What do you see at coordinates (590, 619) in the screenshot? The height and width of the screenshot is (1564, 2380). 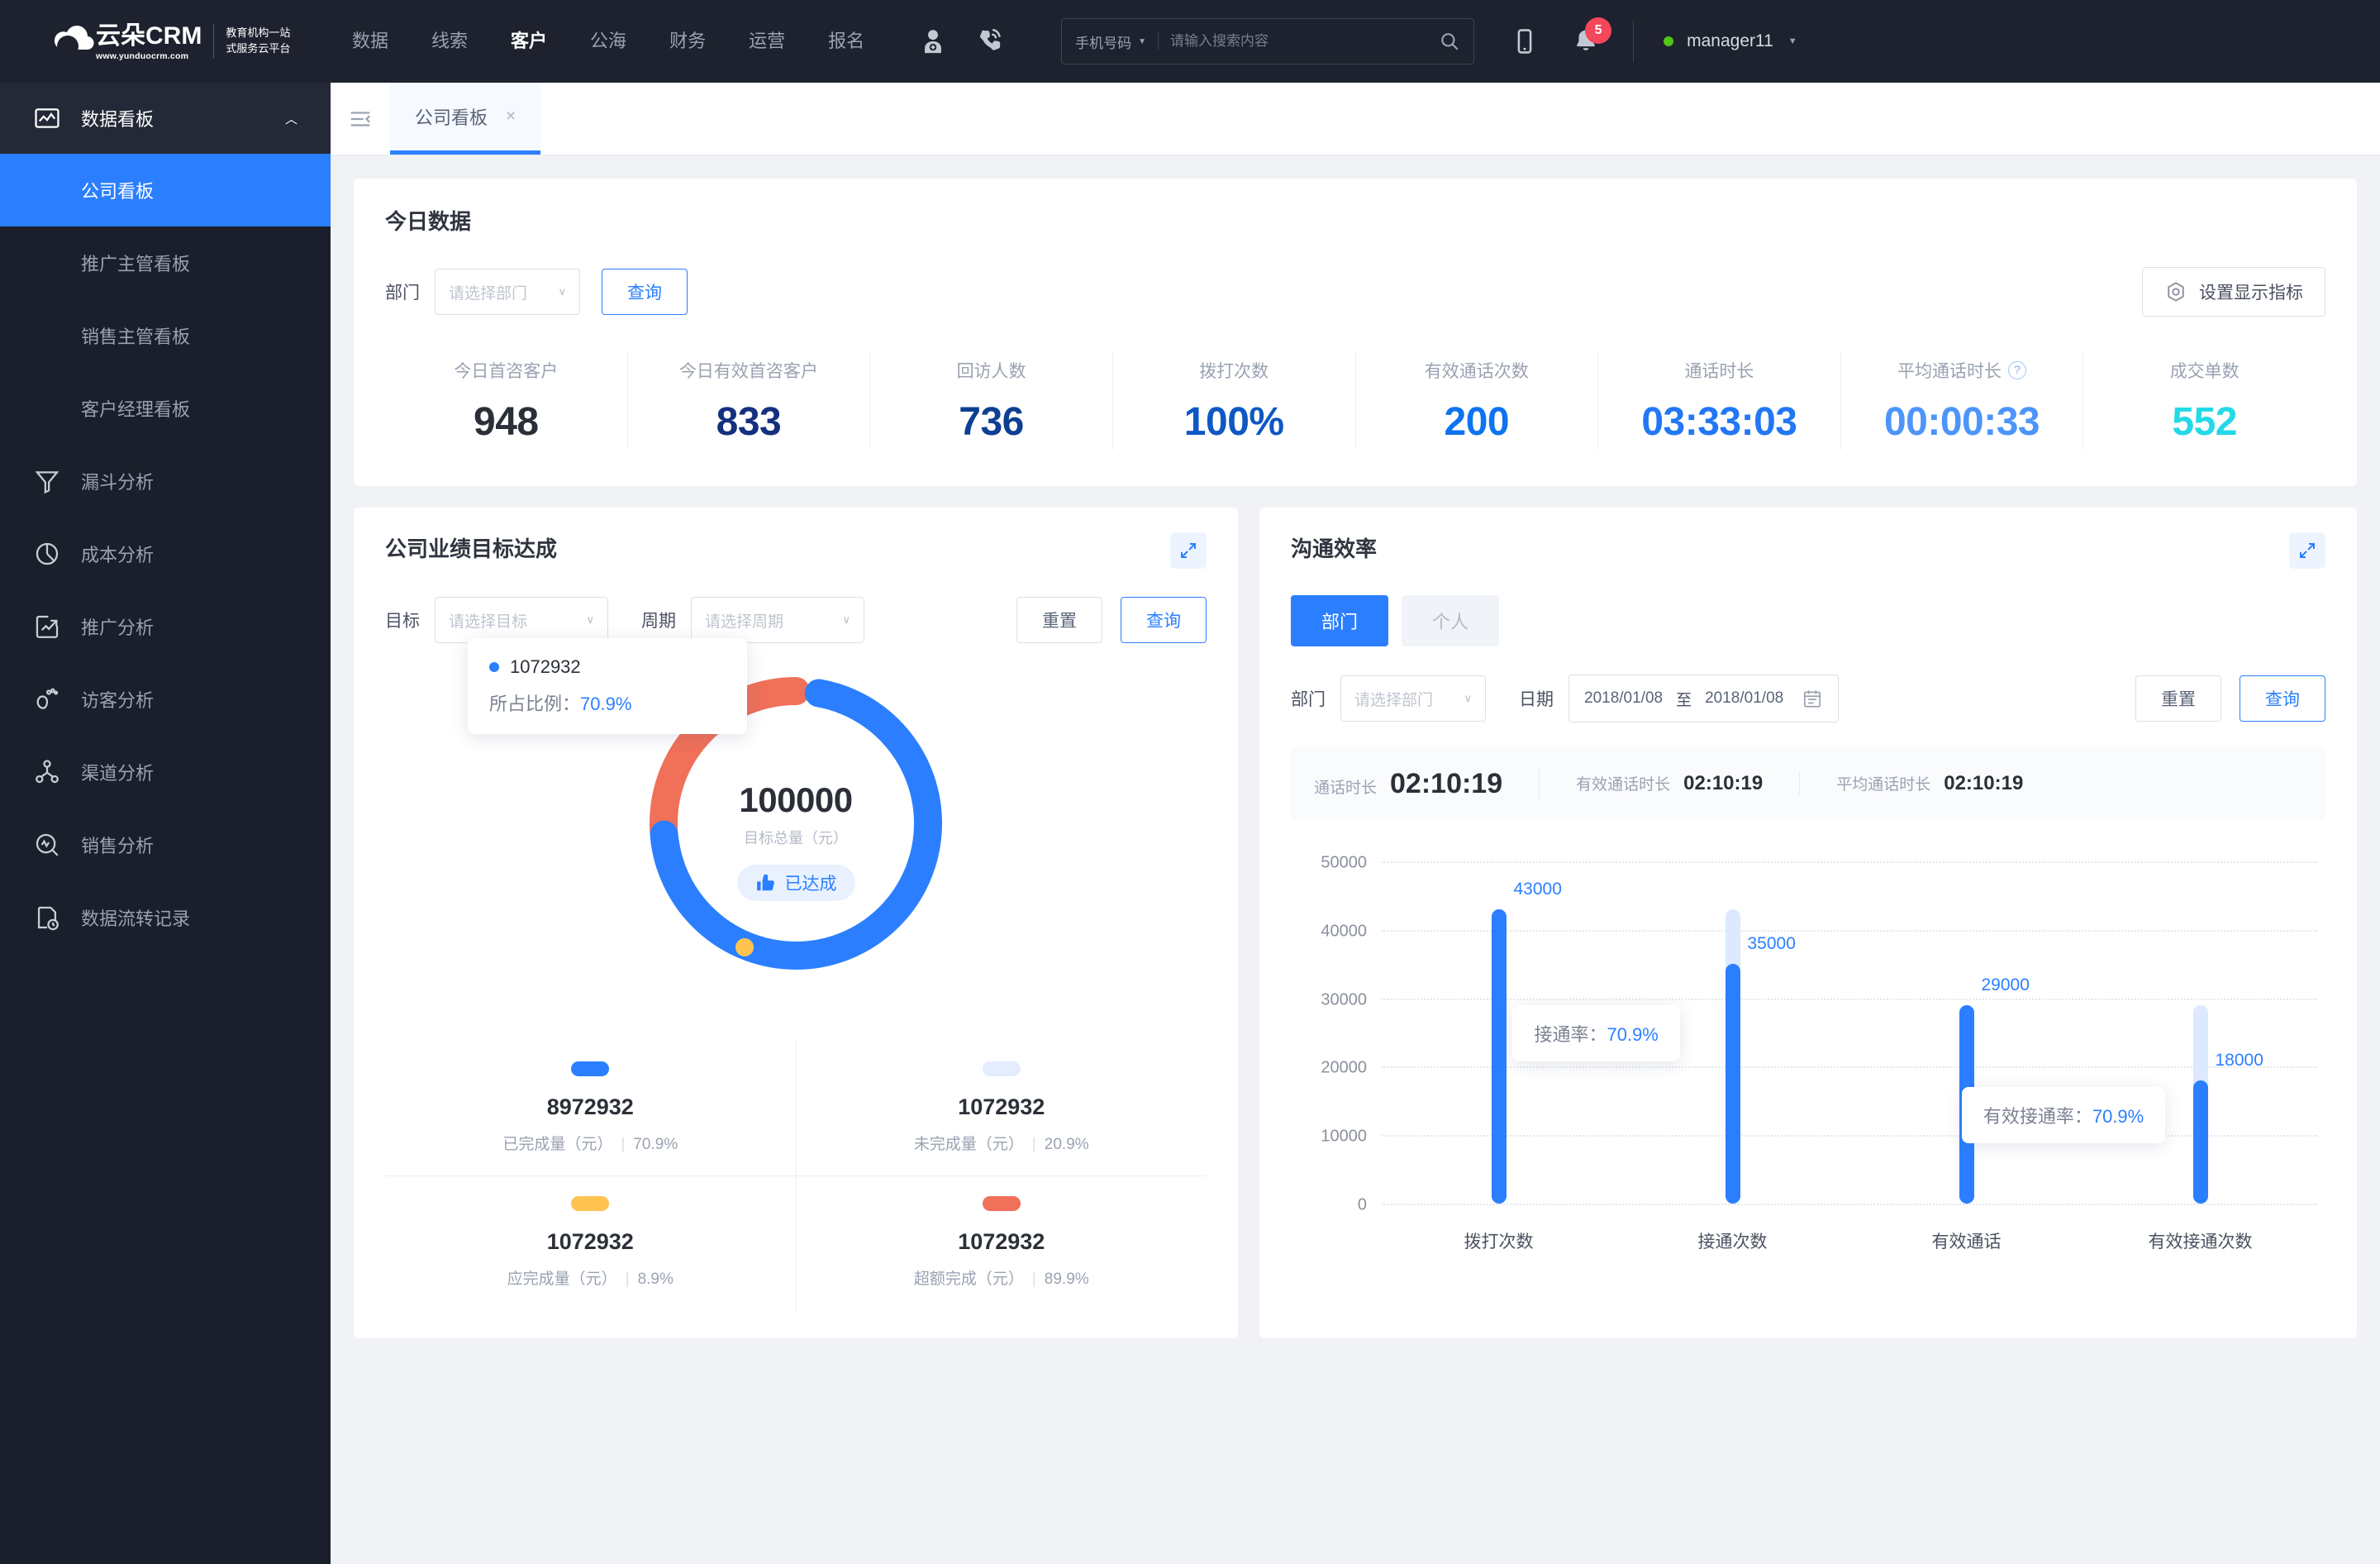 I see `chevron-down-icon: ∨` at bounding box center [590, 619].